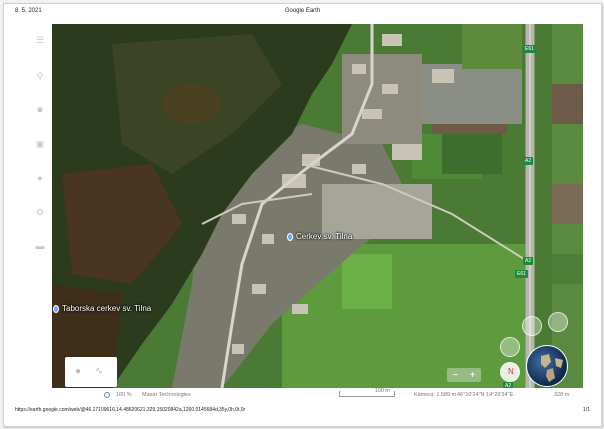 This screenshot has width=604, height=429. I want to click on street-view-button, so click(532, 326).